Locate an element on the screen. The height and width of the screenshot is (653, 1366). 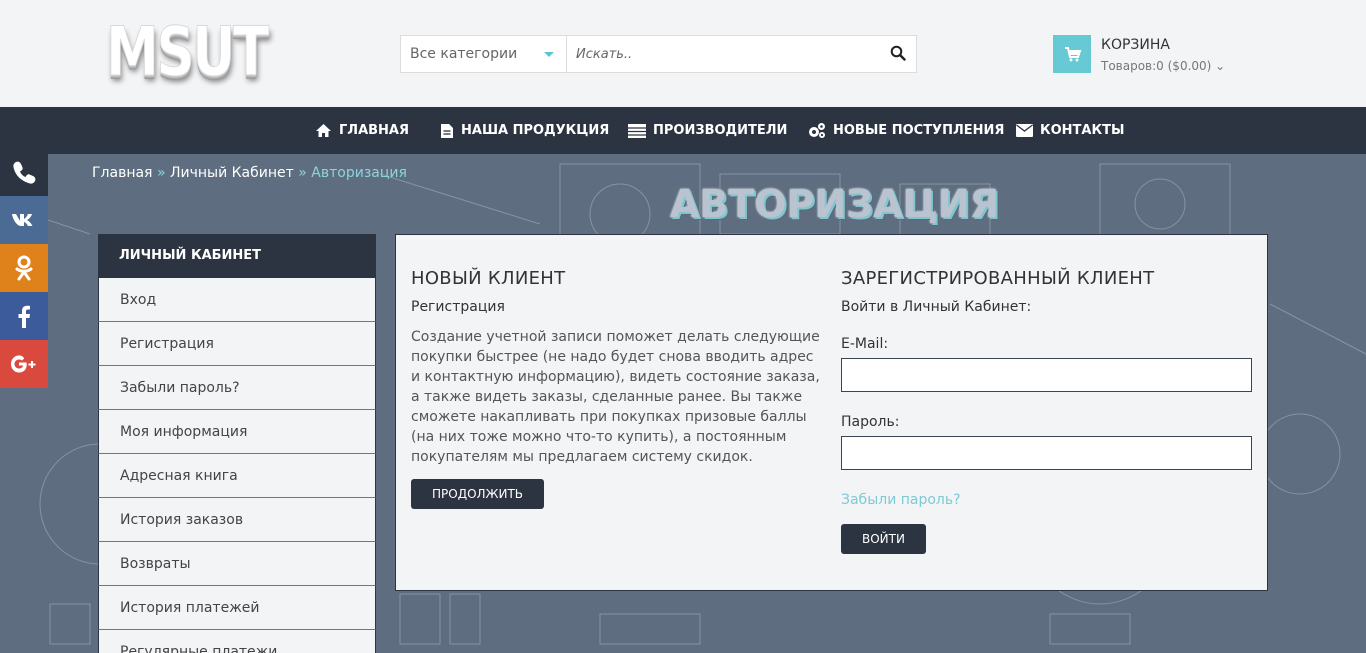
nav-item-products: НАША ПРОДУКЦИЯ is located at coordinates (524, 130).